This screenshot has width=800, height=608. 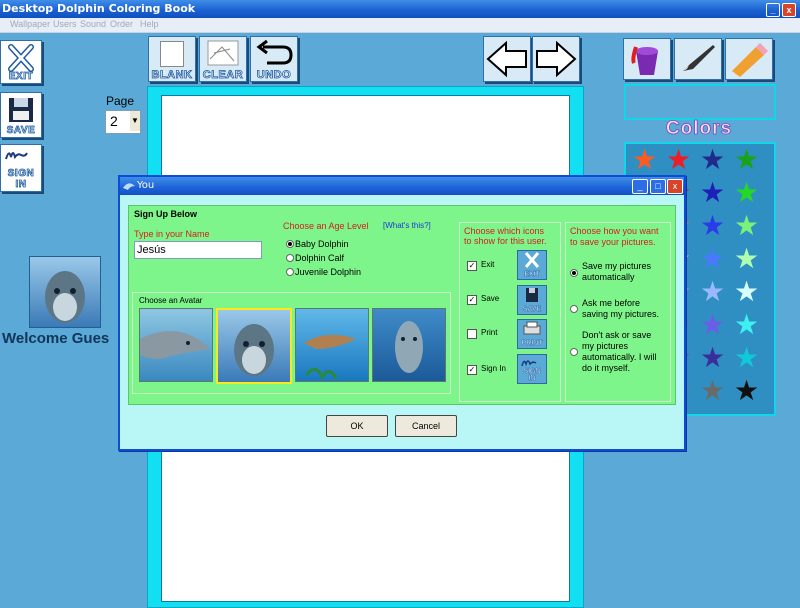 I want to click on color-star-2: ★, so click(x=712, y=160).